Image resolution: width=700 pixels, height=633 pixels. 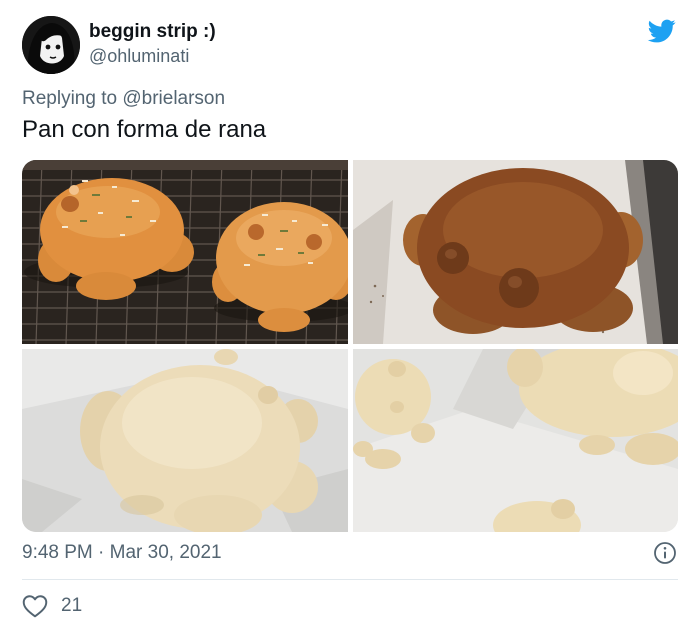 I want to click on author-display-name: beggin strip :), so click(x=152, y=32).